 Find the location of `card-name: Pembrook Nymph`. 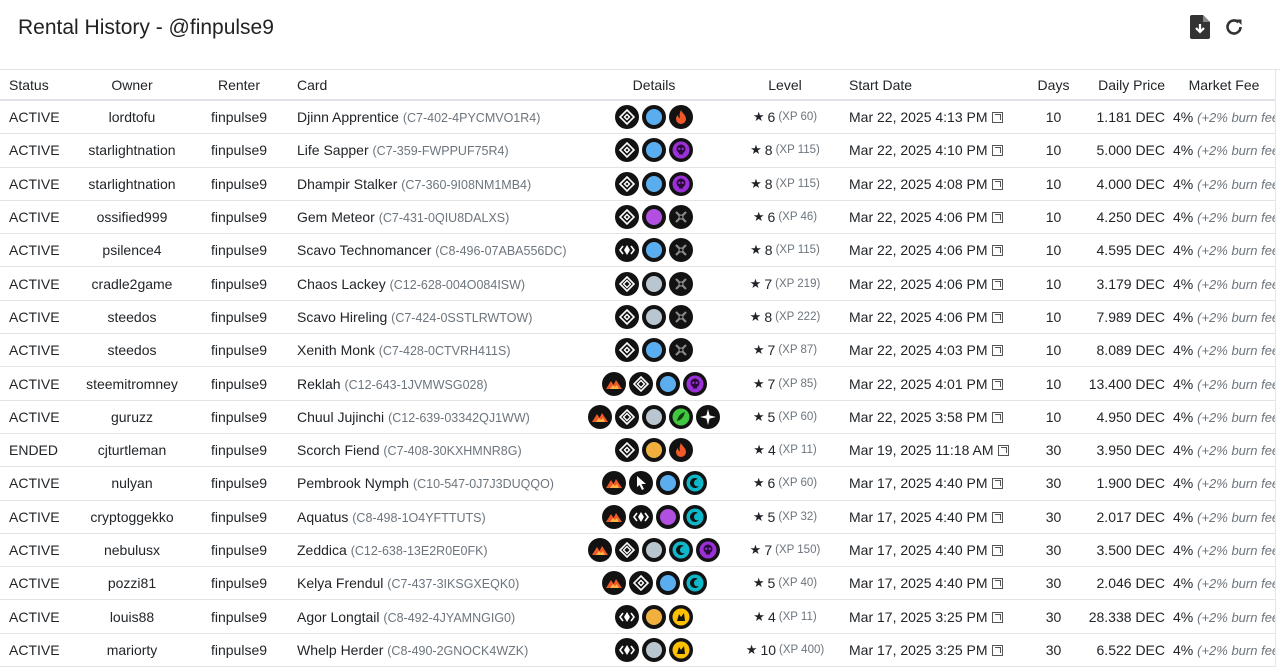

card-name: Pembrook Nymph is located at coordinates (353, 483).